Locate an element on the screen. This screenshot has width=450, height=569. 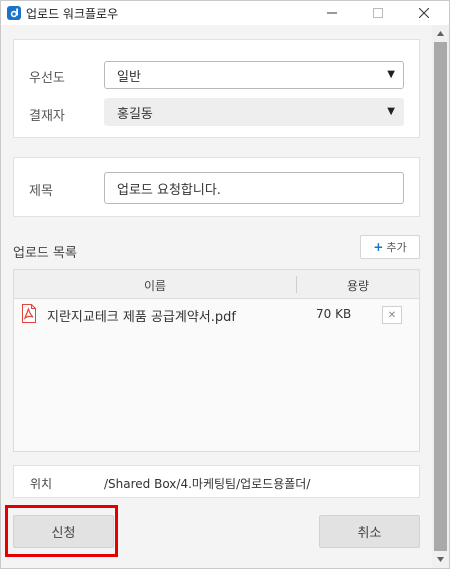
minimize-icon is located at coordinates (332, 13).